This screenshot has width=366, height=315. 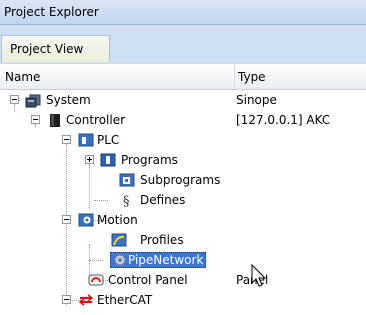 I want to click on tree-row-ethercat: EtherCAT, so click(x=183, y=300).